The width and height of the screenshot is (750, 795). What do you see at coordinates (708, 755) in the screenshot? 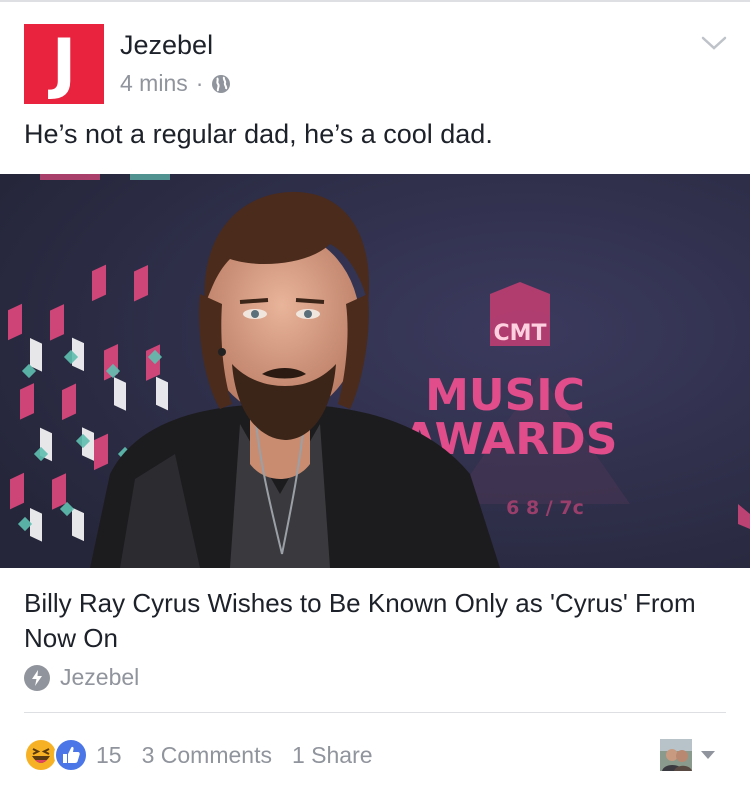
I see `caret-down-icon` at bounding box center [708, 755].